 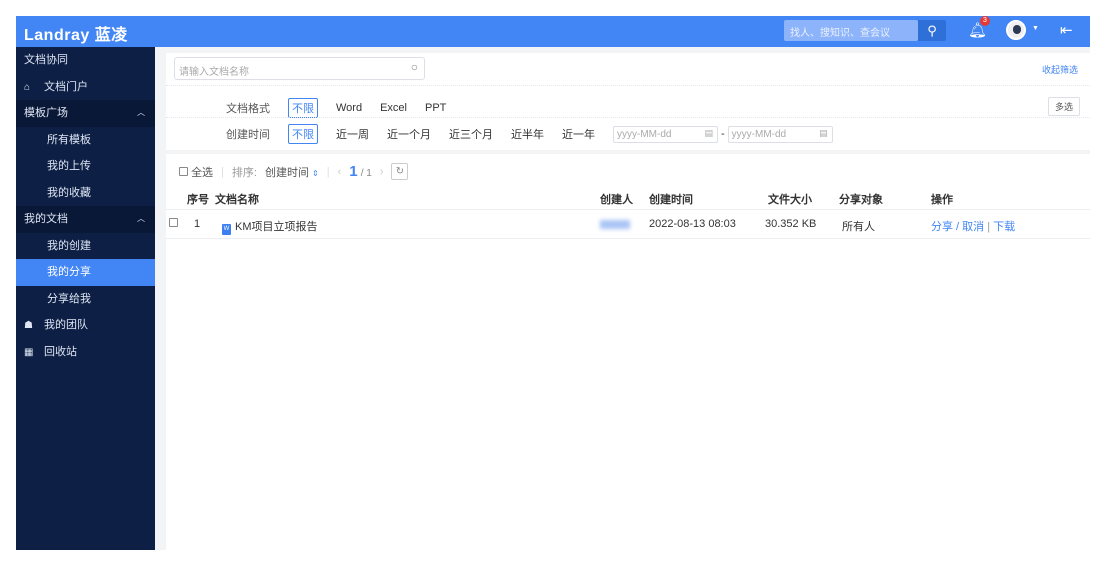 I want to click on sidebar-item-label: 我的团队, so click(x=66, y=325).